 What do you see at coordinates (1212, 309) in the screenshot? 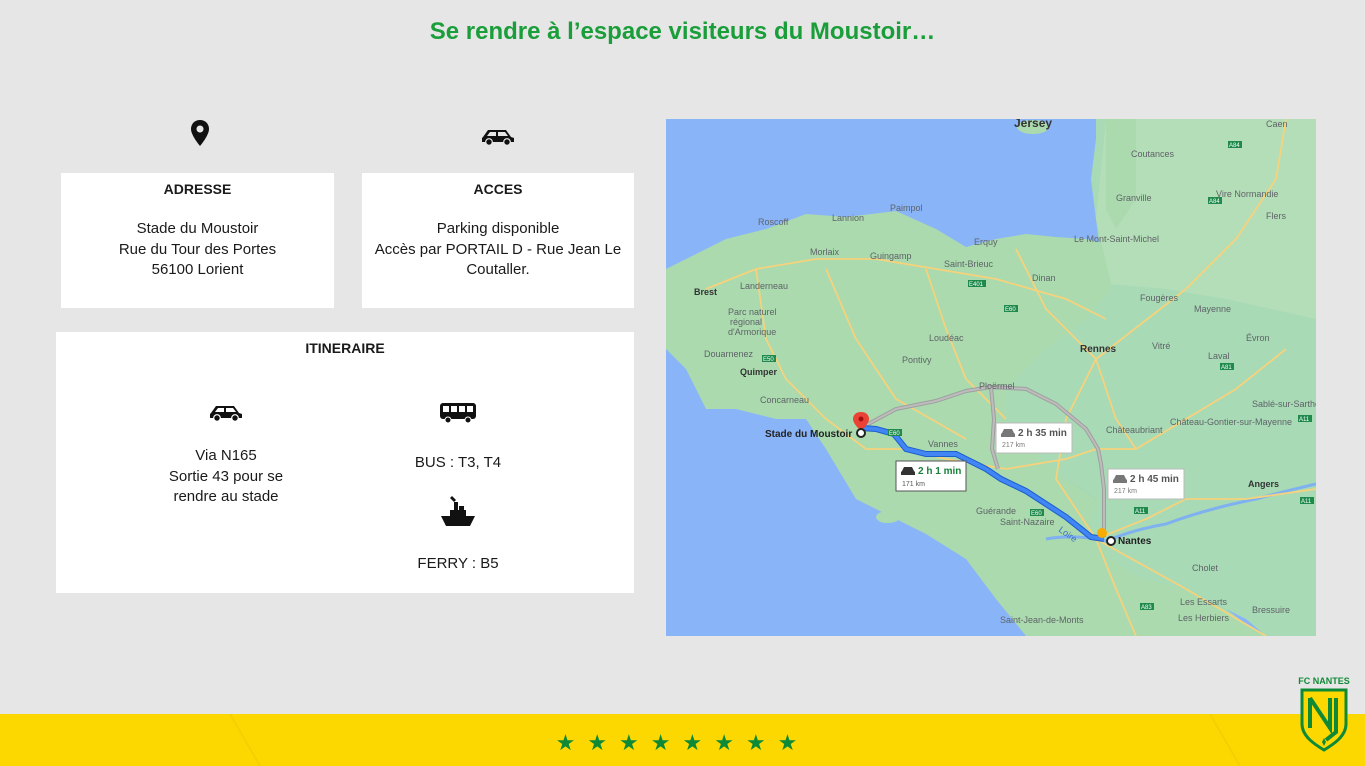
I see `map-label: Mayenne` at bounding box center [1212, 309].